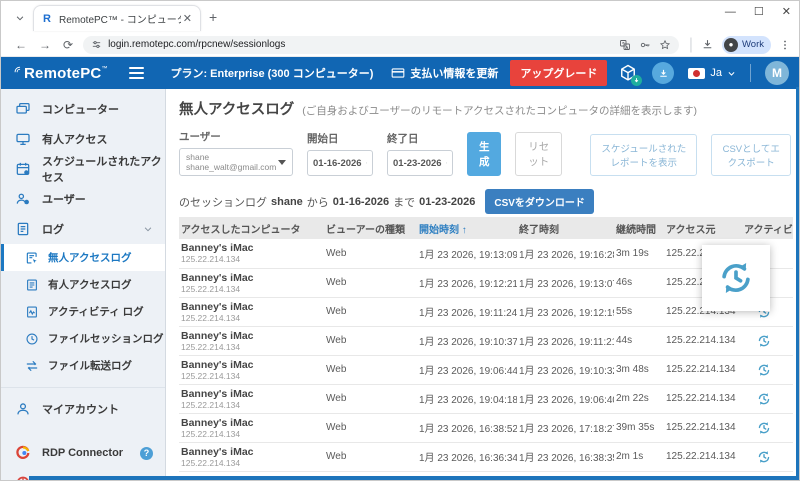 This screenshot has height=481, width=800. Describe the element at coordinates (414, 478) in the screenshot. I see `page-bottom-edge-bar` at that location.